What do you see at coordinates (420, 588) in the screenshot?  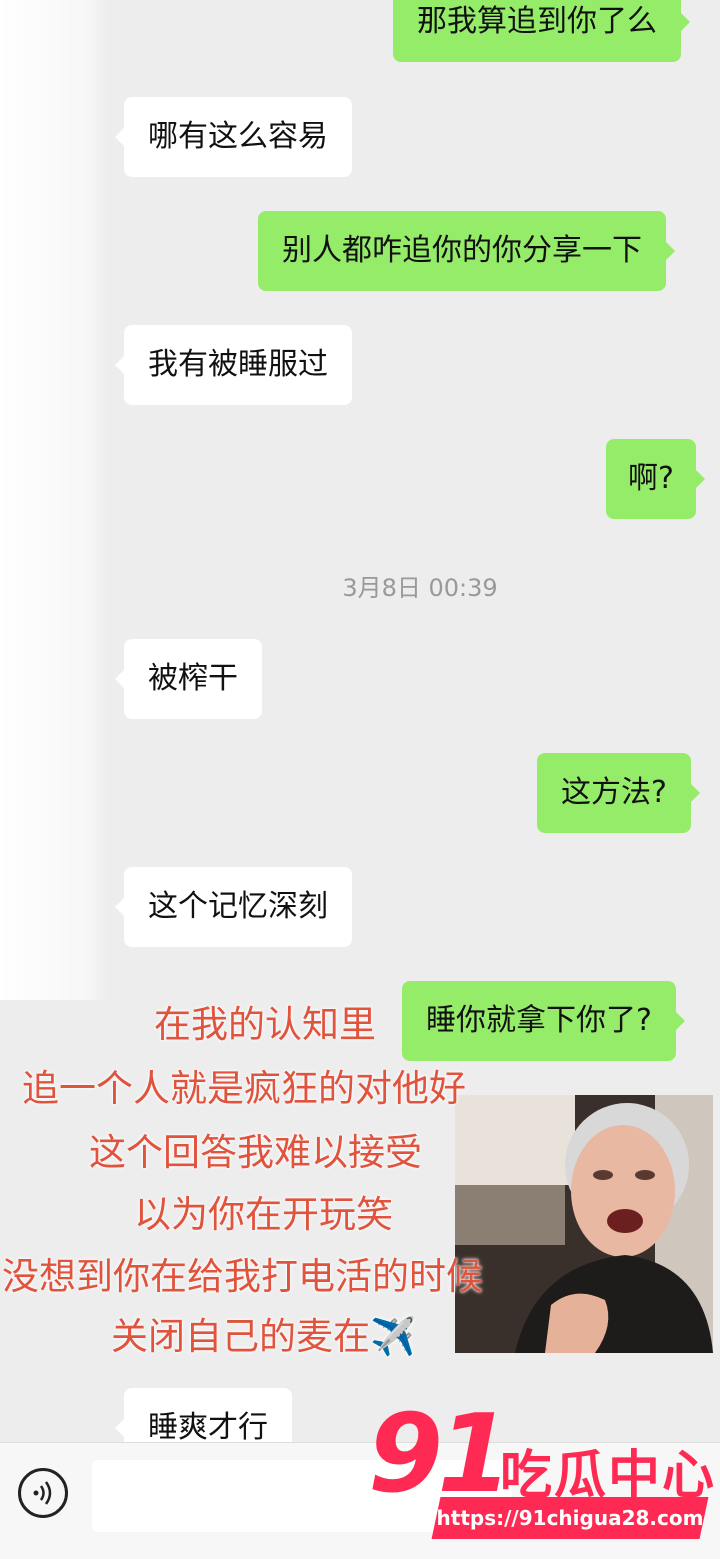 I see `timestamp-text: 3月8日 00:39` at bounding box center [420, 588].